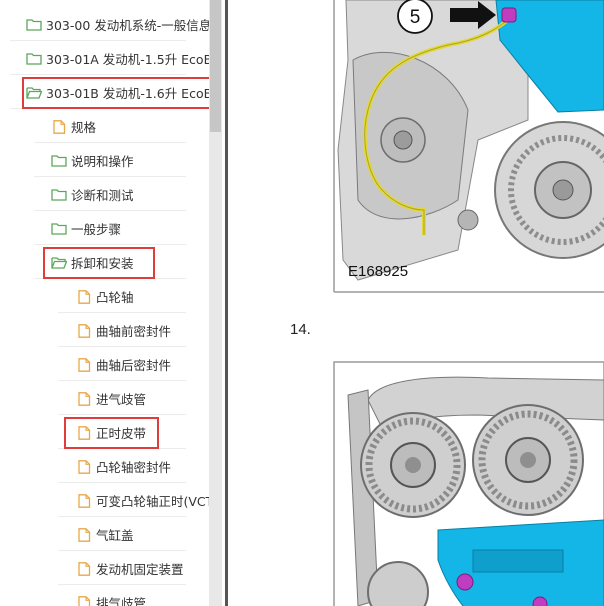 The image size is (604, 606). What do you see at coordinates (121, 433) in the screenshot?
I see `tree-item-label: 正时皮带` at bounding box center [121, 433].